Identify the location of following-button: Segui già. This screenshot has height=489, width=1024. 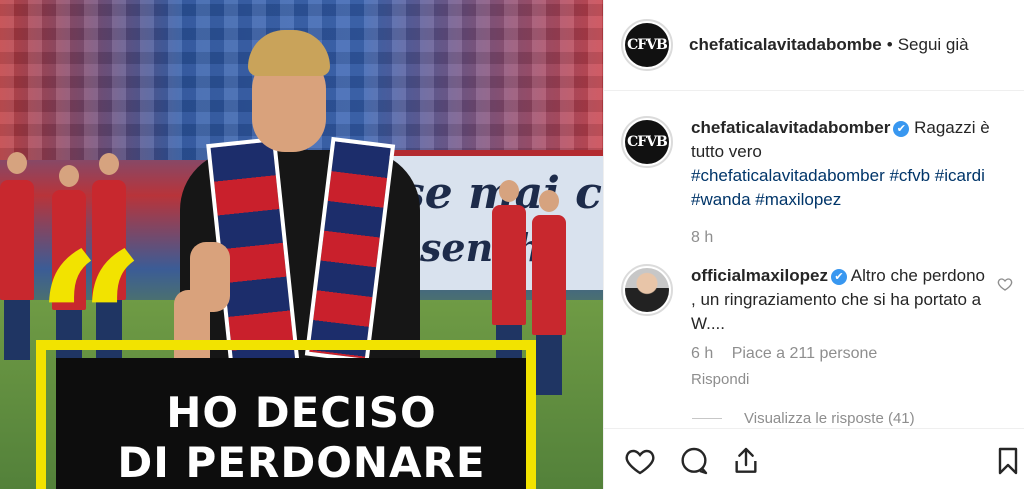
(933, 45).